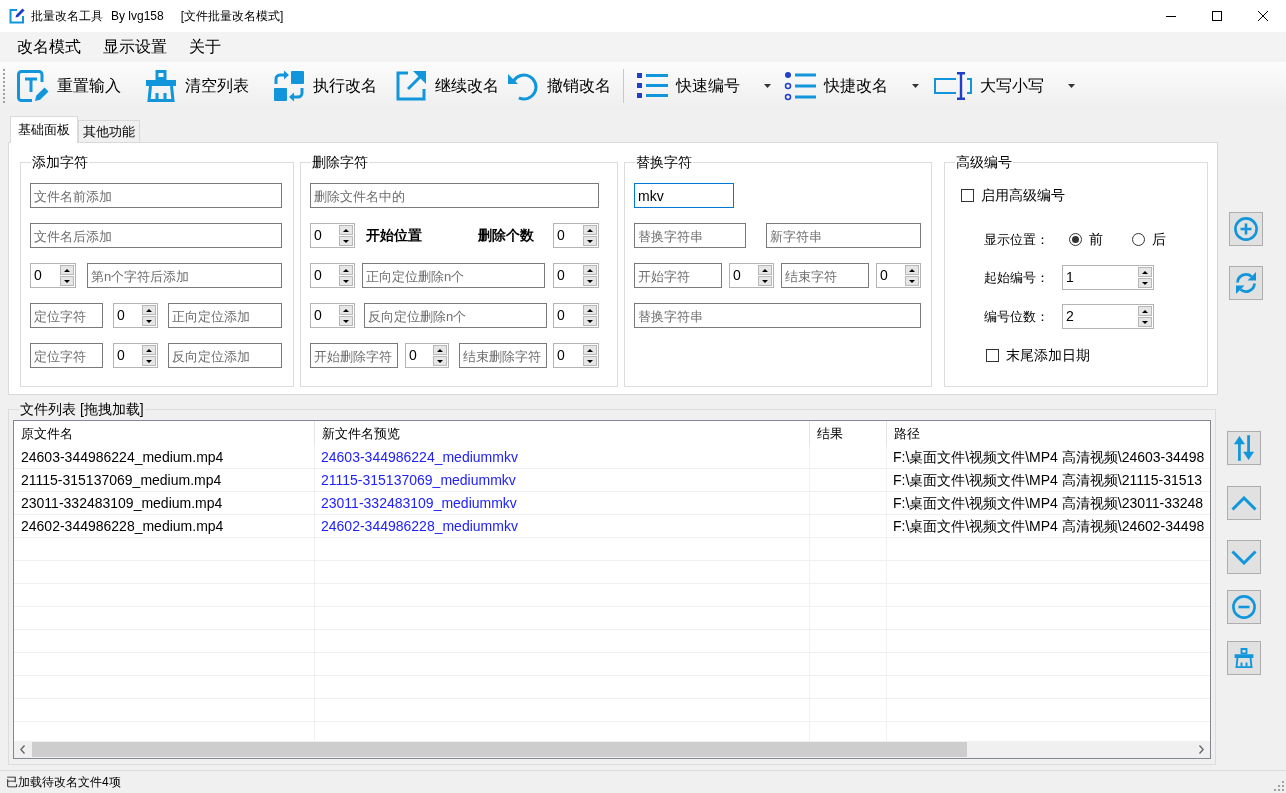  I want to click on toolbar-button: 执行改名, so click(325, 86).